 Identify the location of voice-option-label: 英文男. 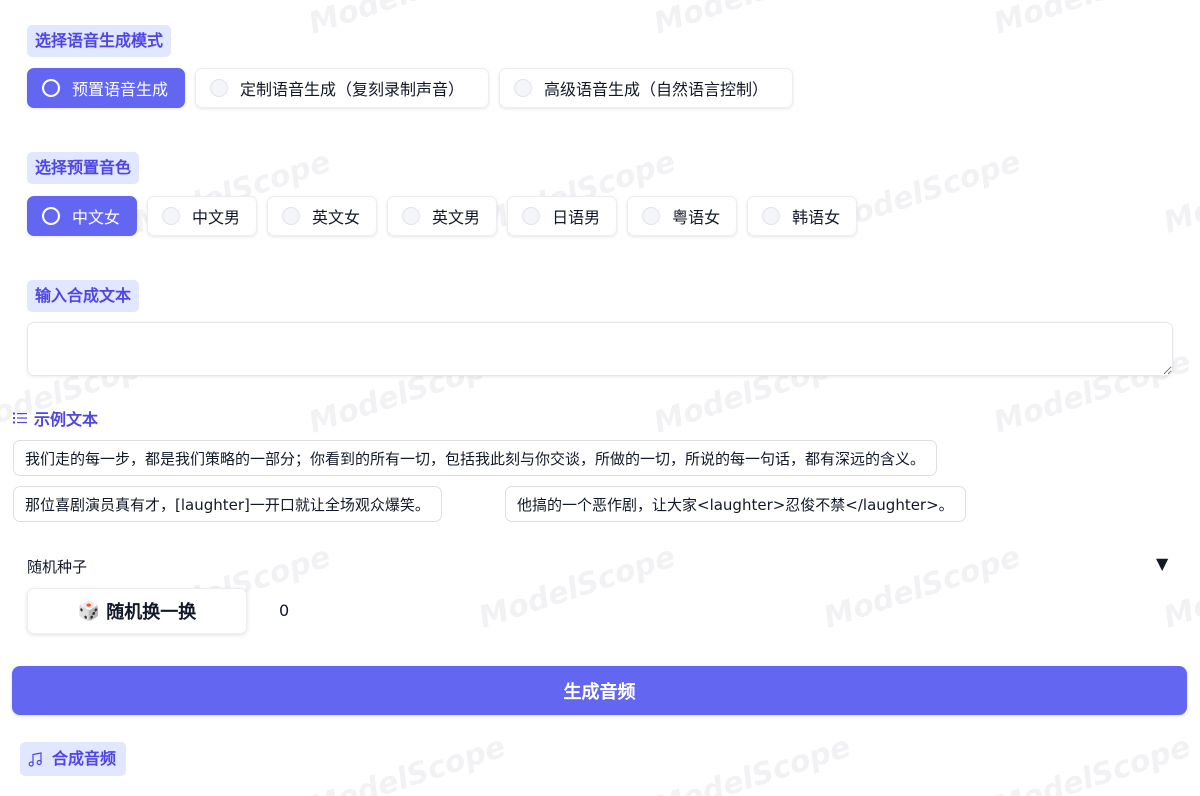
(456, 217).